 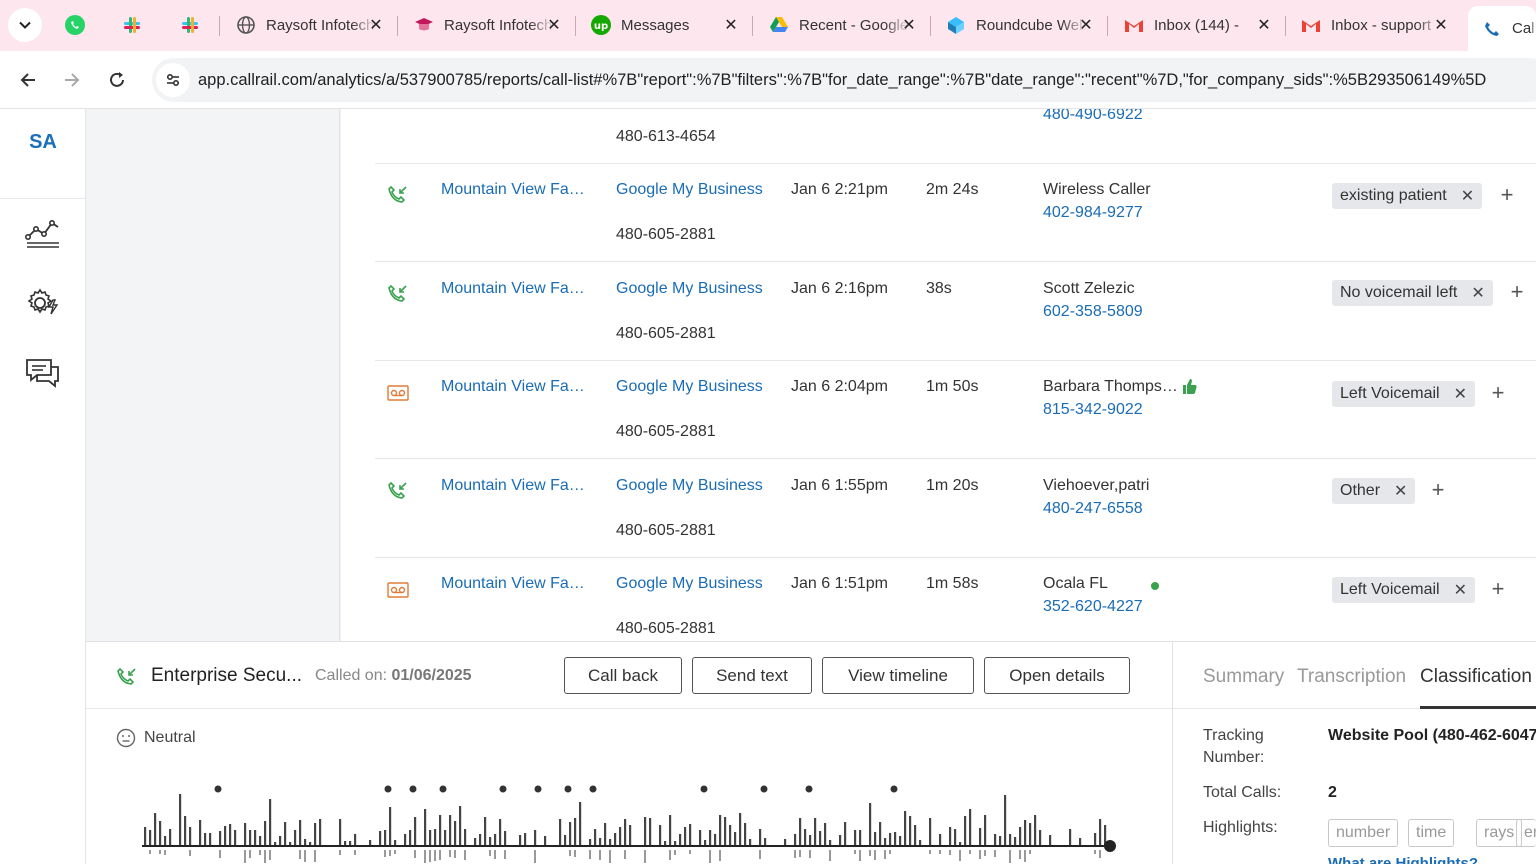 I want to click on sidebar-item-settings, so click(x=42, y=303).